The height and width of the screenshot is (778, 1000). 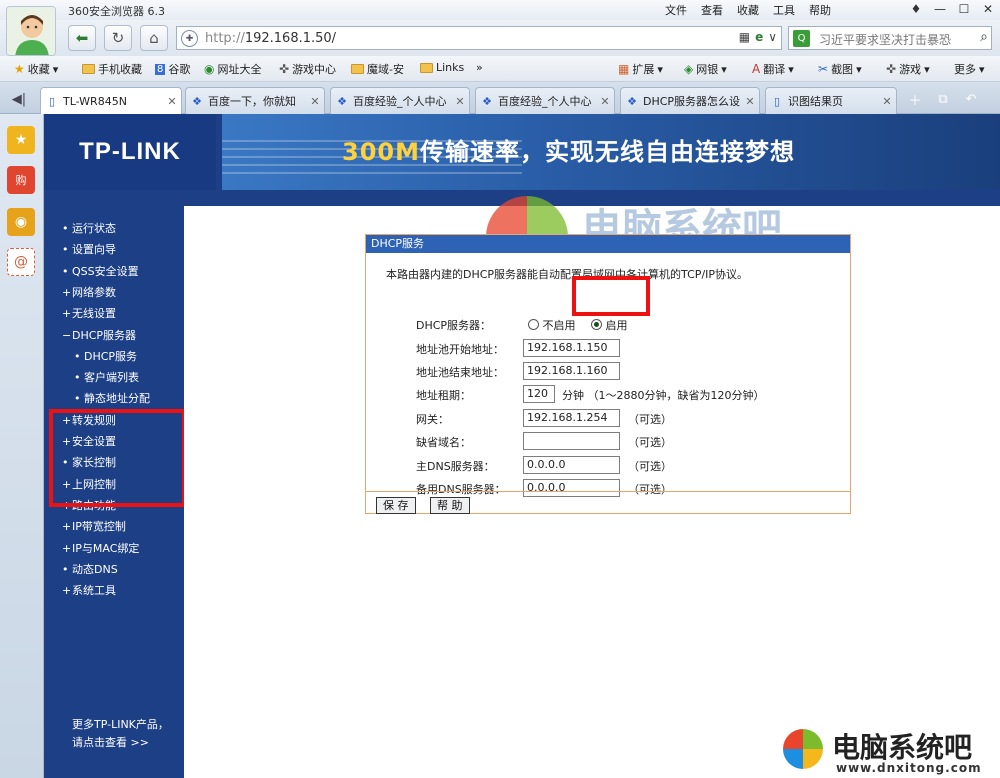 What do you see at coordinates (690, 100) in the screenshot?
I see `tab-dhcp-howto: ❖ DHCP服务器怎么设 ✕` at bounding box center [690, 100].